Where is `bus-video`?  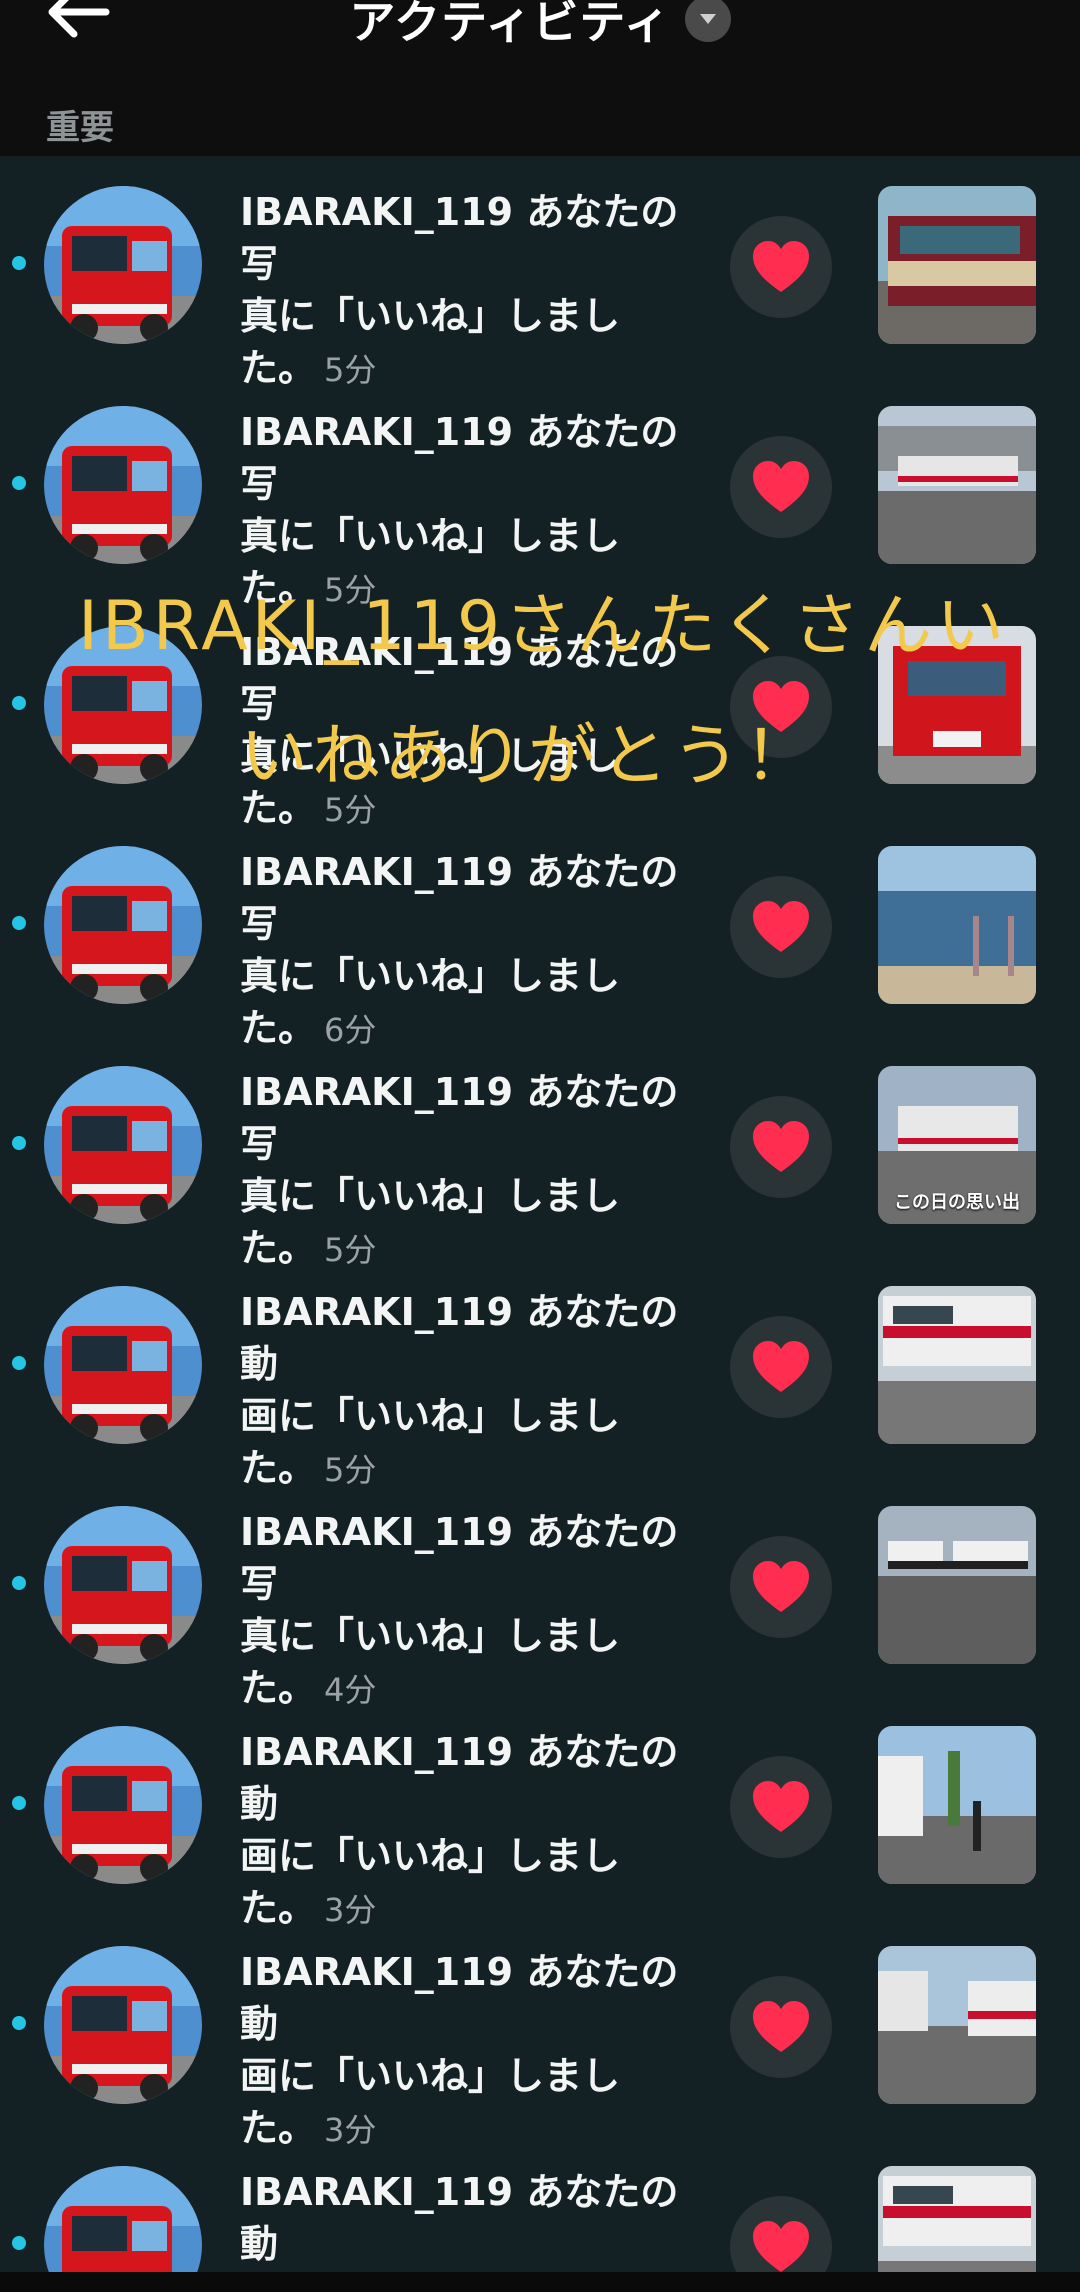 bus-video is located at coordinates (957, 1365).